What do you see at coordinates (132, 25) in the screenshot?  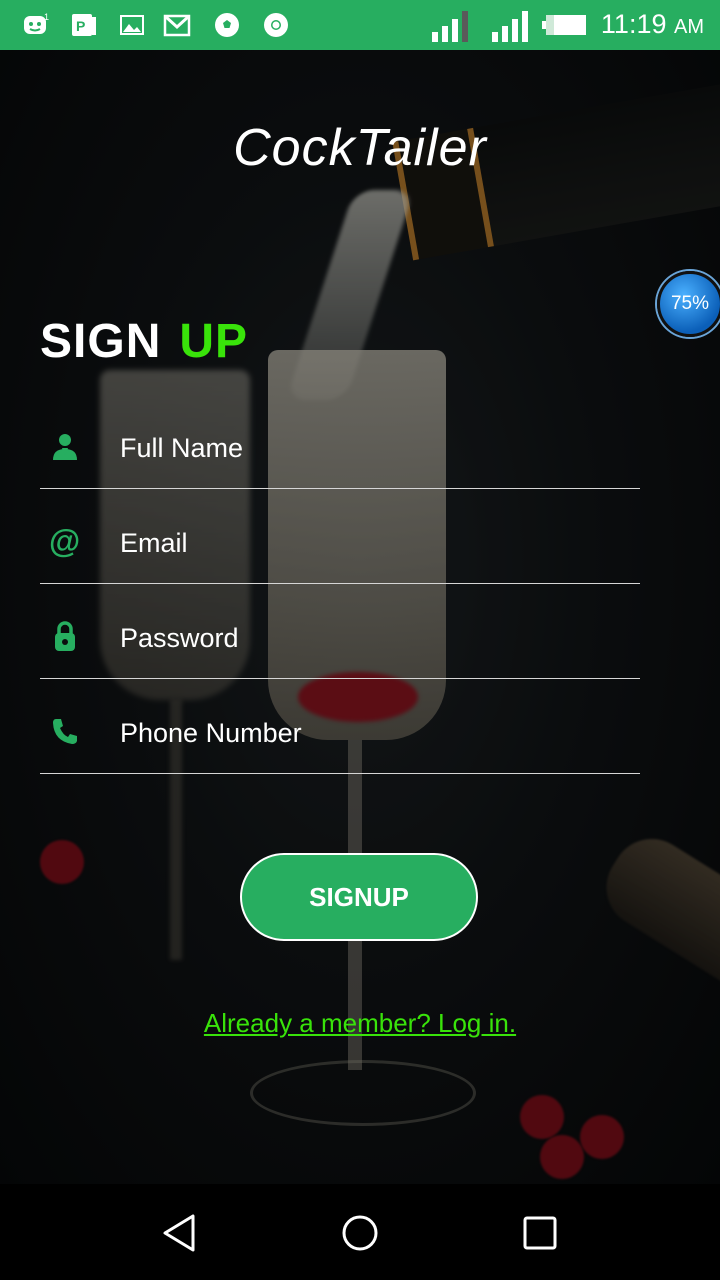 I see `gallery-icon` at bounding box center [132, 25].